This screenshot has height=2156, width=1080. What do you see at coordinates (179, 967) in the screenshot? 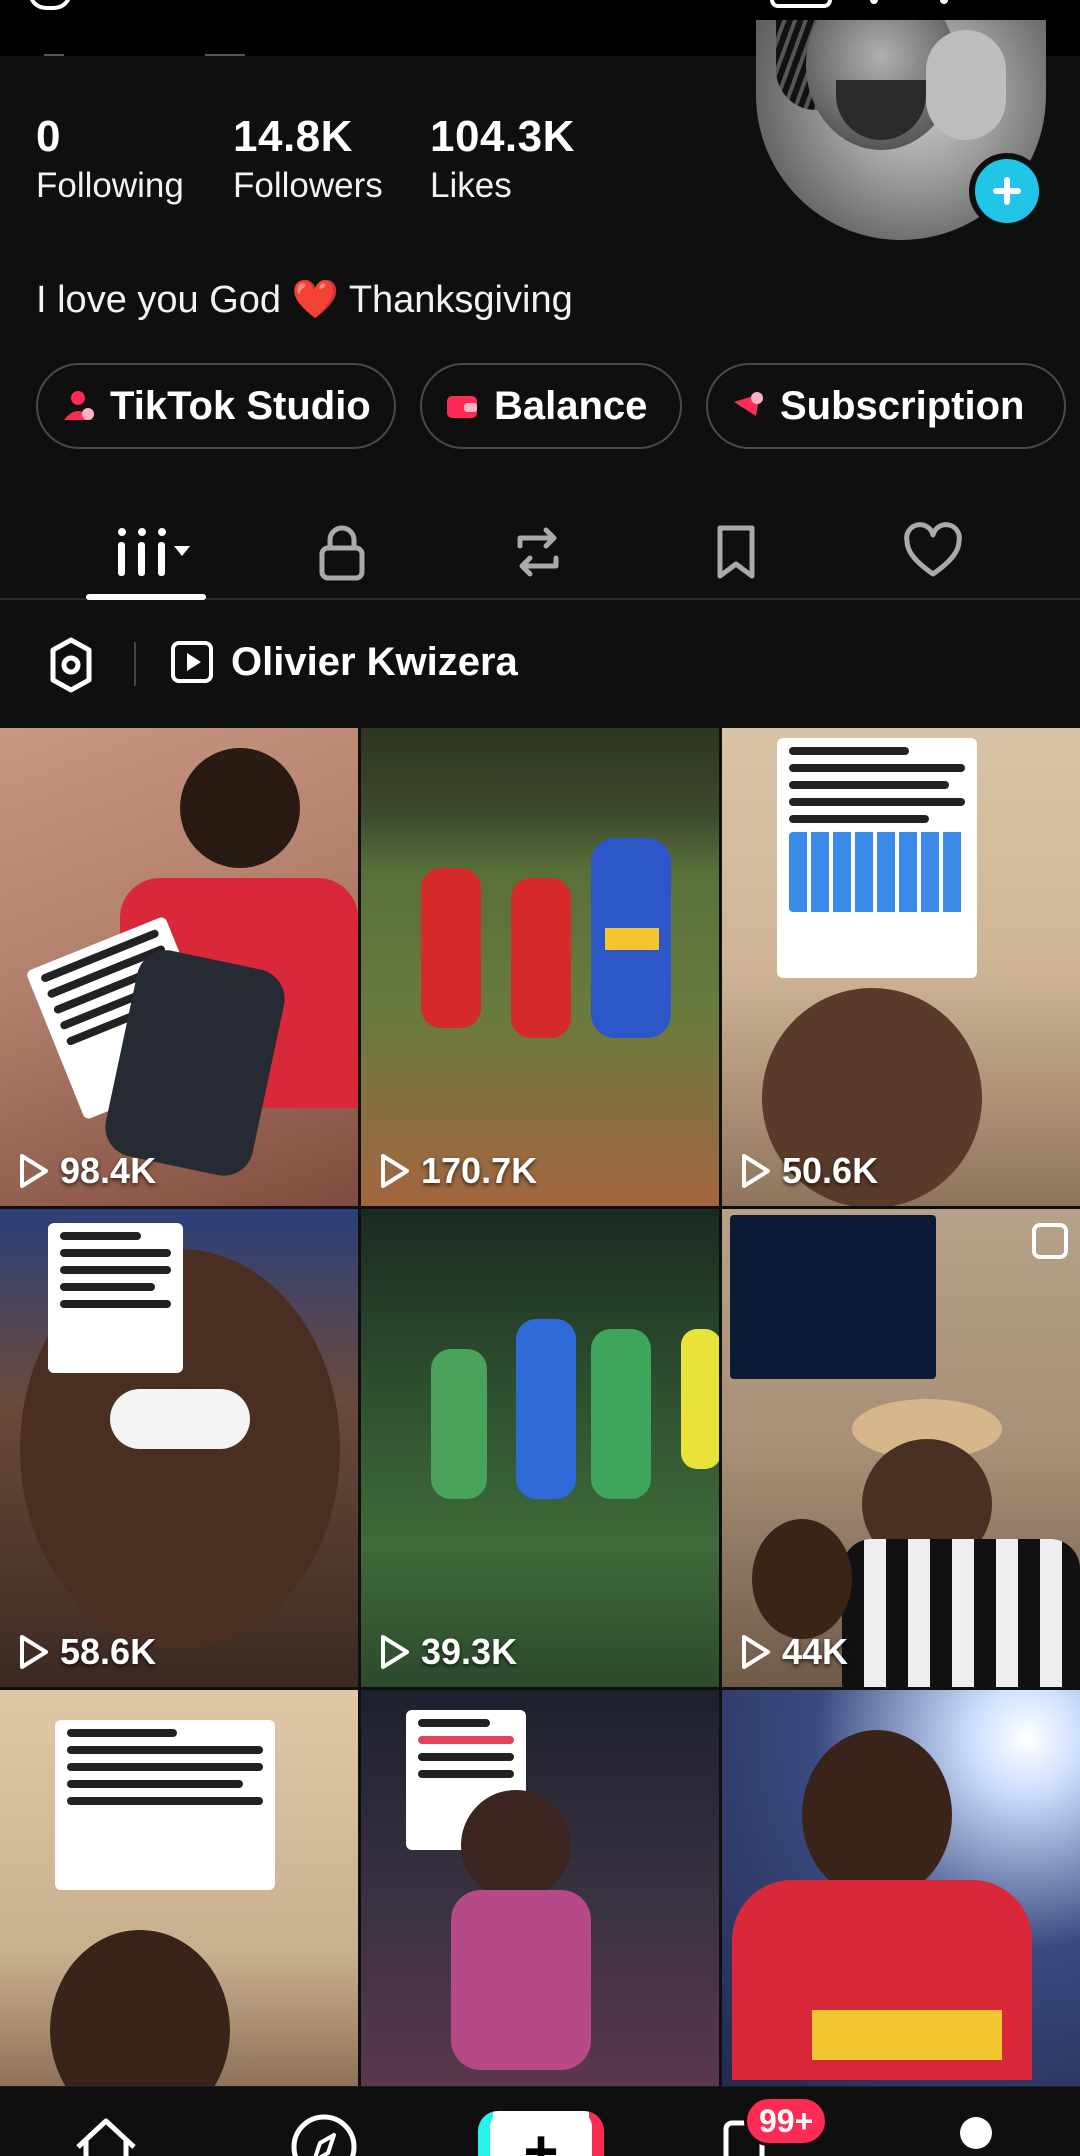
I see `video-thumbnail: 98.4K` at bounding box center [179, 967].